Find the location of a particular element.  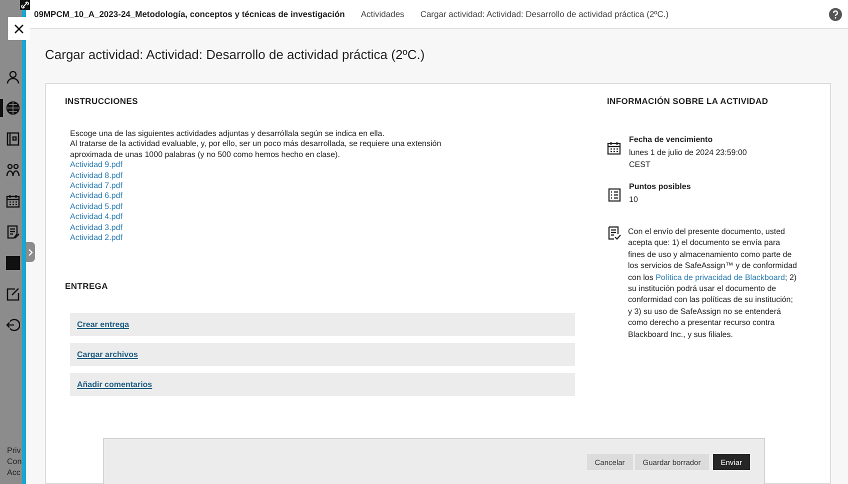

expand-tab is located at coordinates (30, 252).